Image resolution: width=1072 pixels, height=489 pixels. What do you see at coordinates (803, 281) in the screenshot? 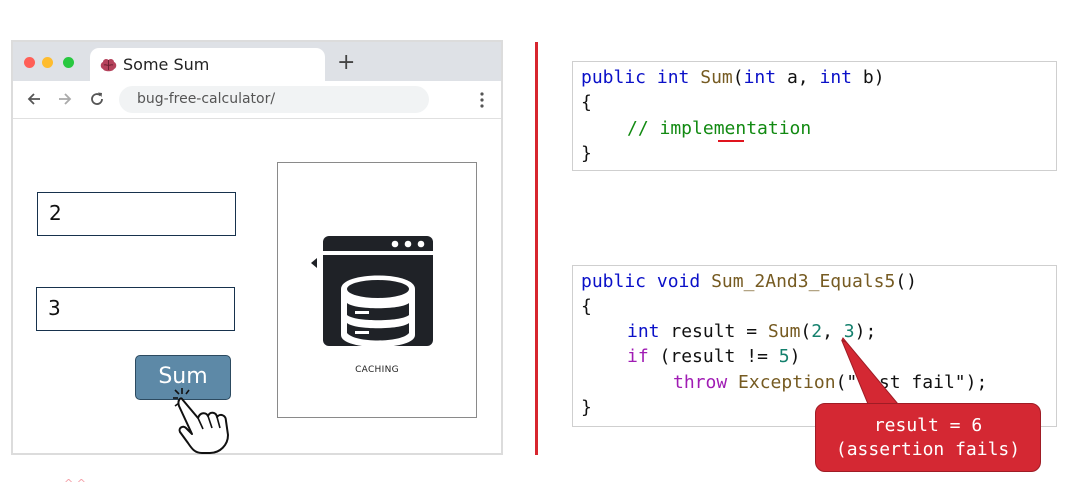
I see `test-method-name: Sum_2And3_Equals5` at bounding box center [803, 281].